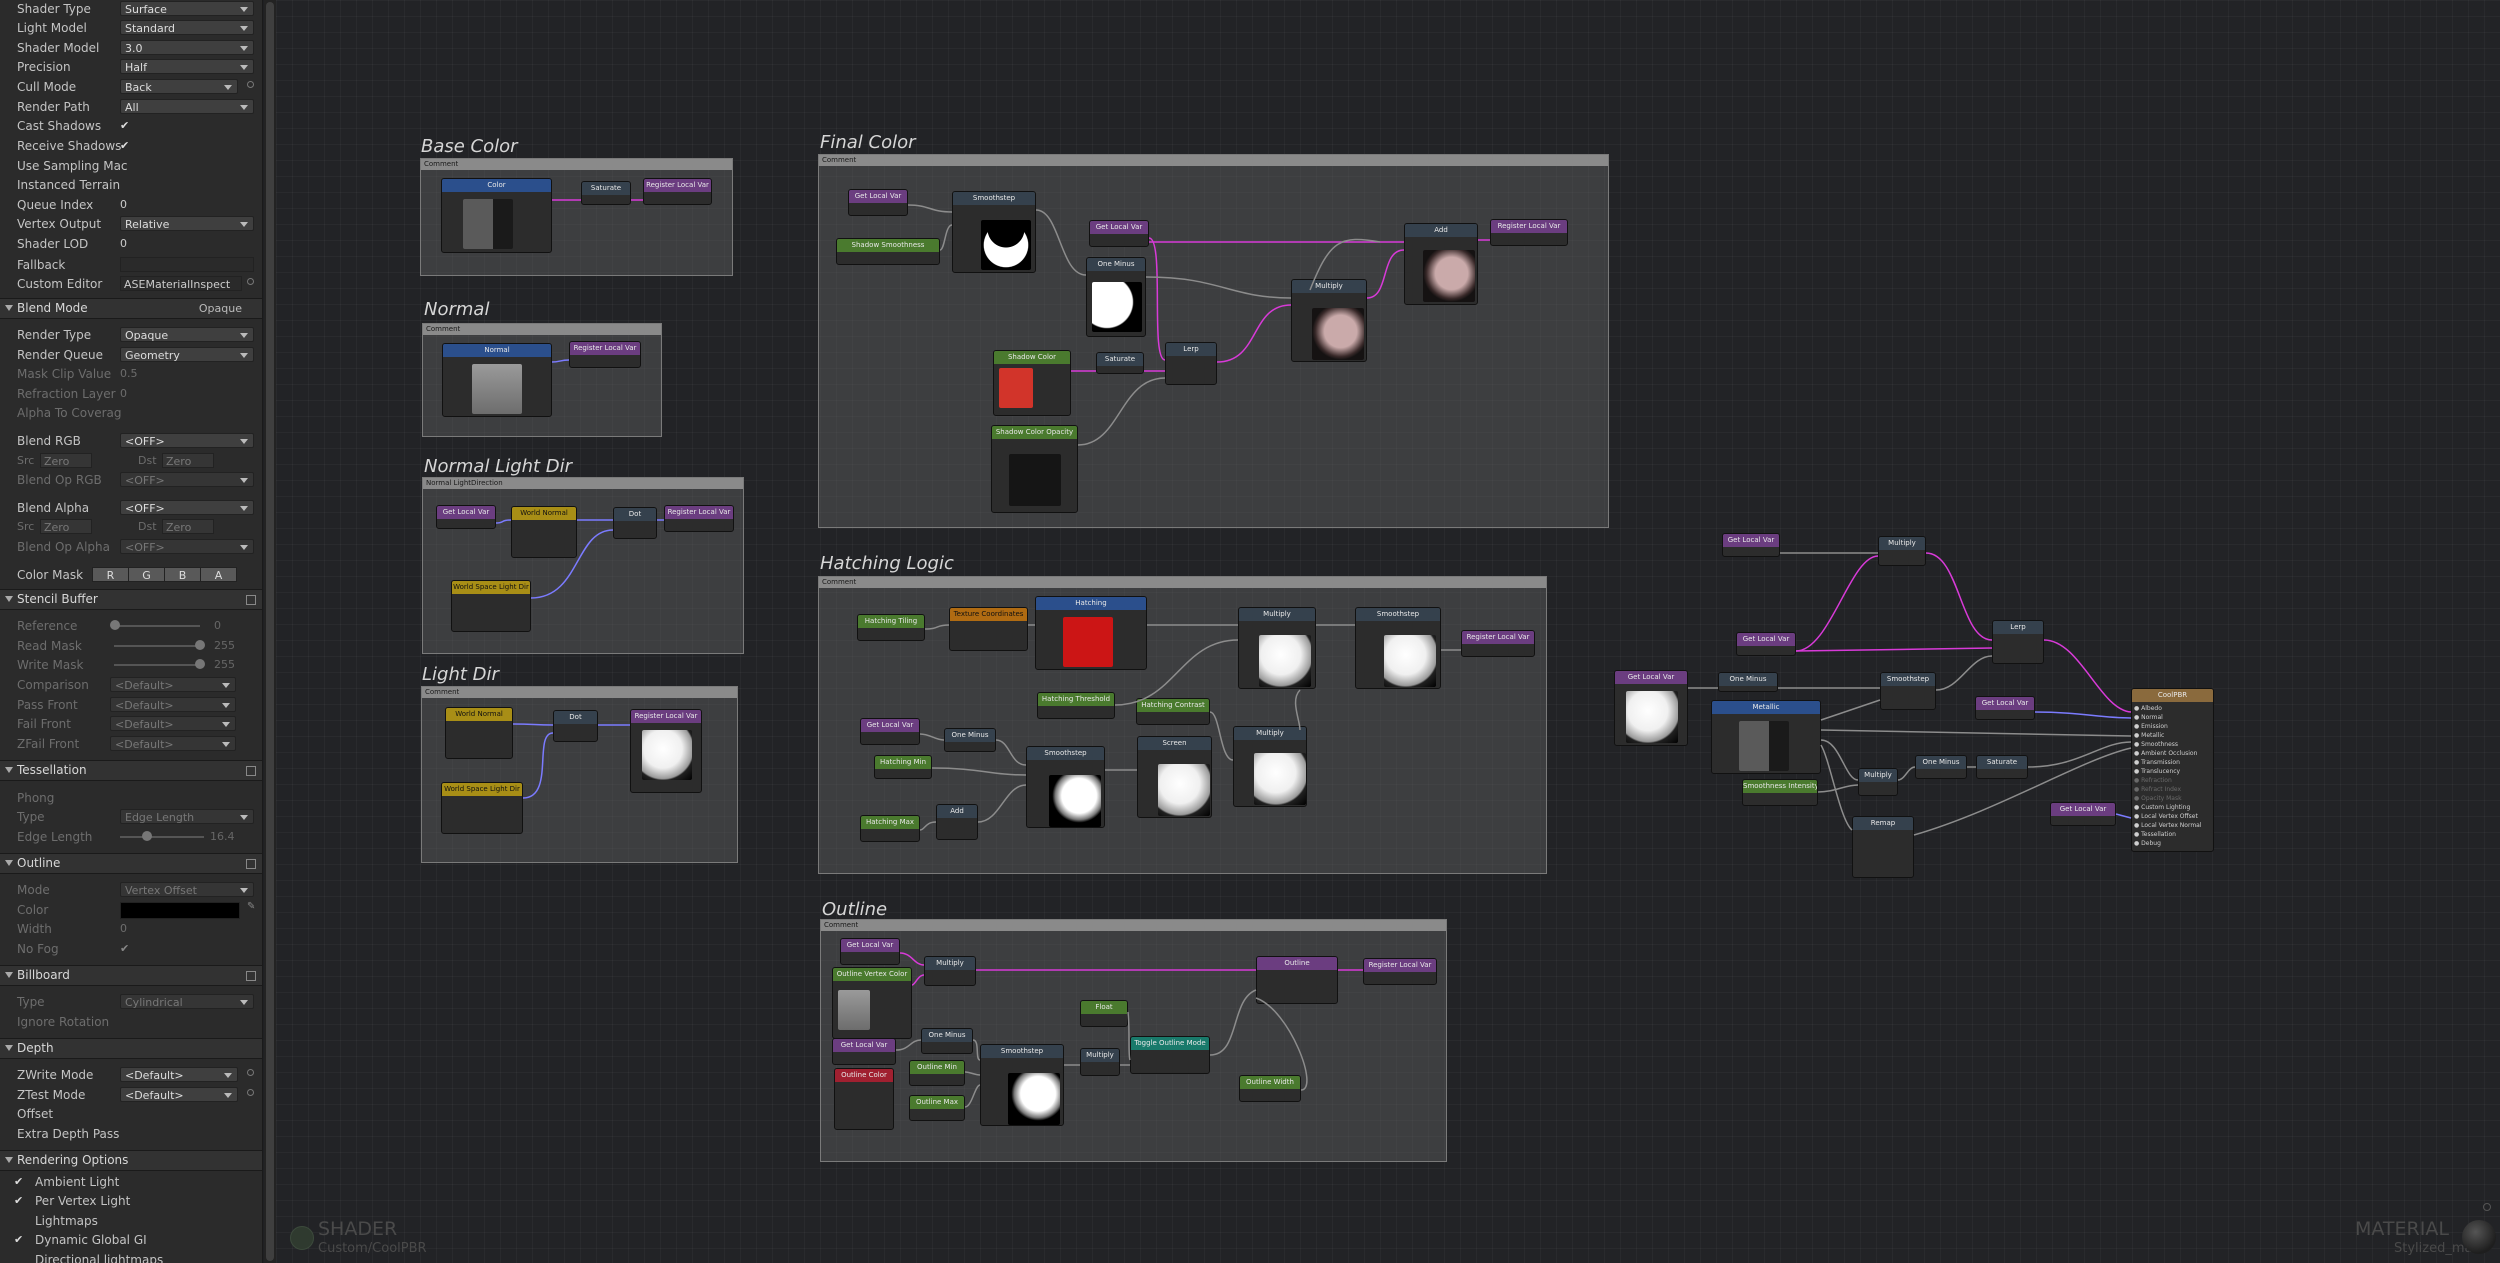 This screenshot has height=1263, width=2500. I want to click on float-node: Float, so click(1104, 1013).